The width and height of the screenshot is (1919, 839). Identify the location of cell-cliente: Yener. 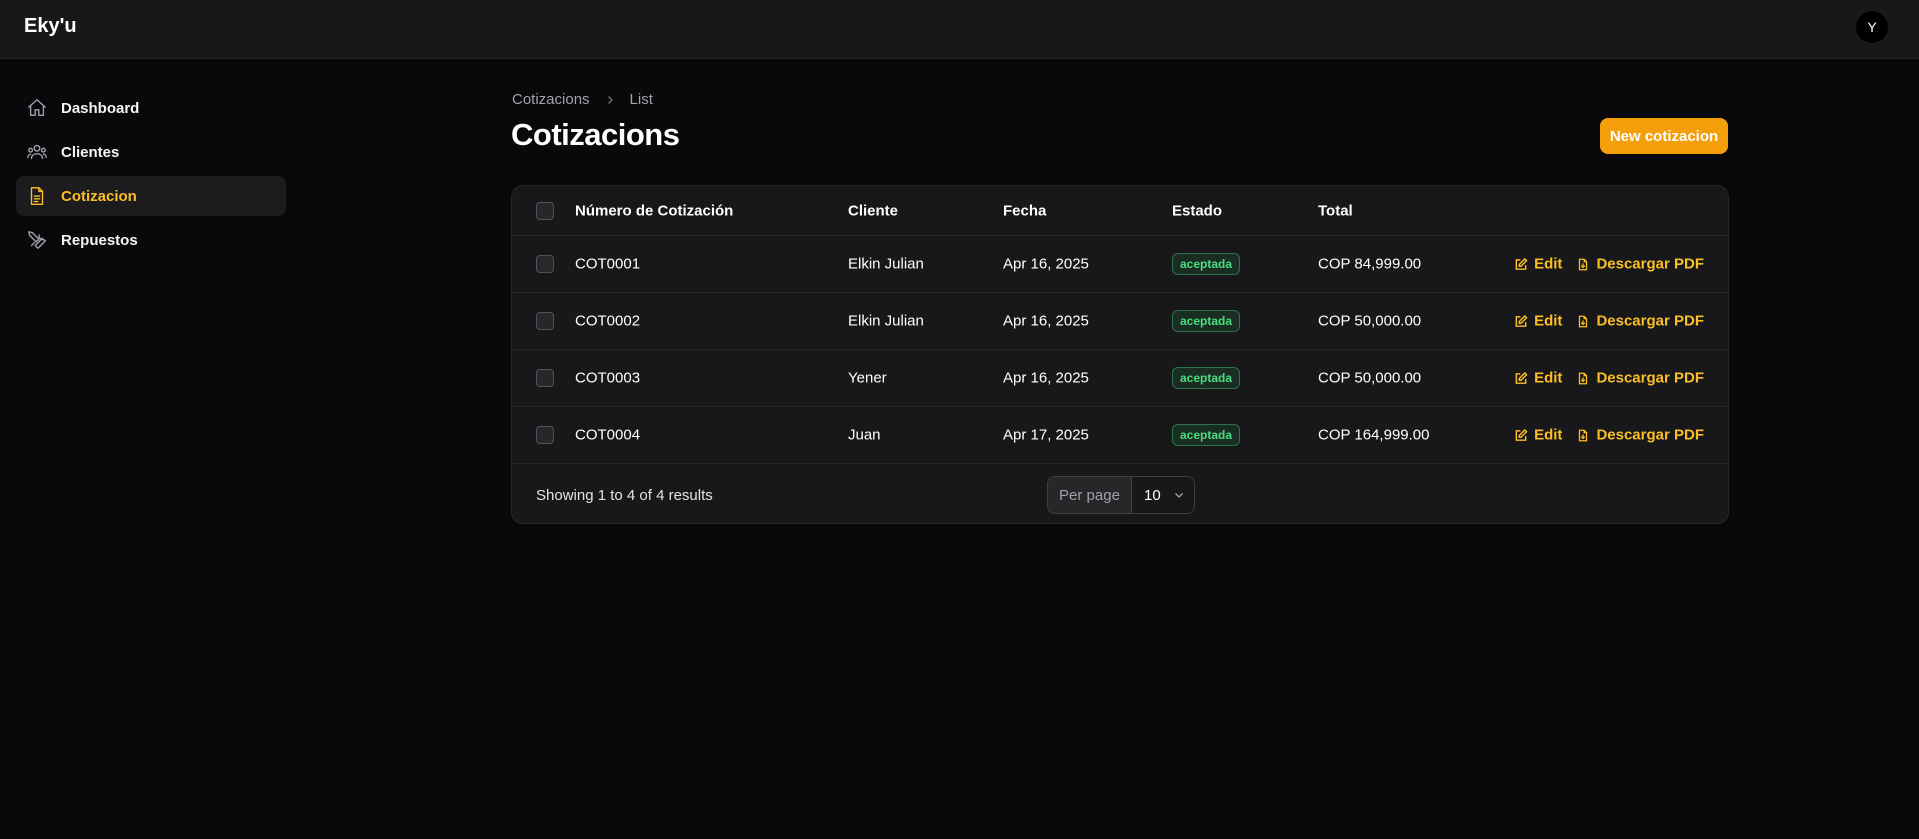
(867, 378).